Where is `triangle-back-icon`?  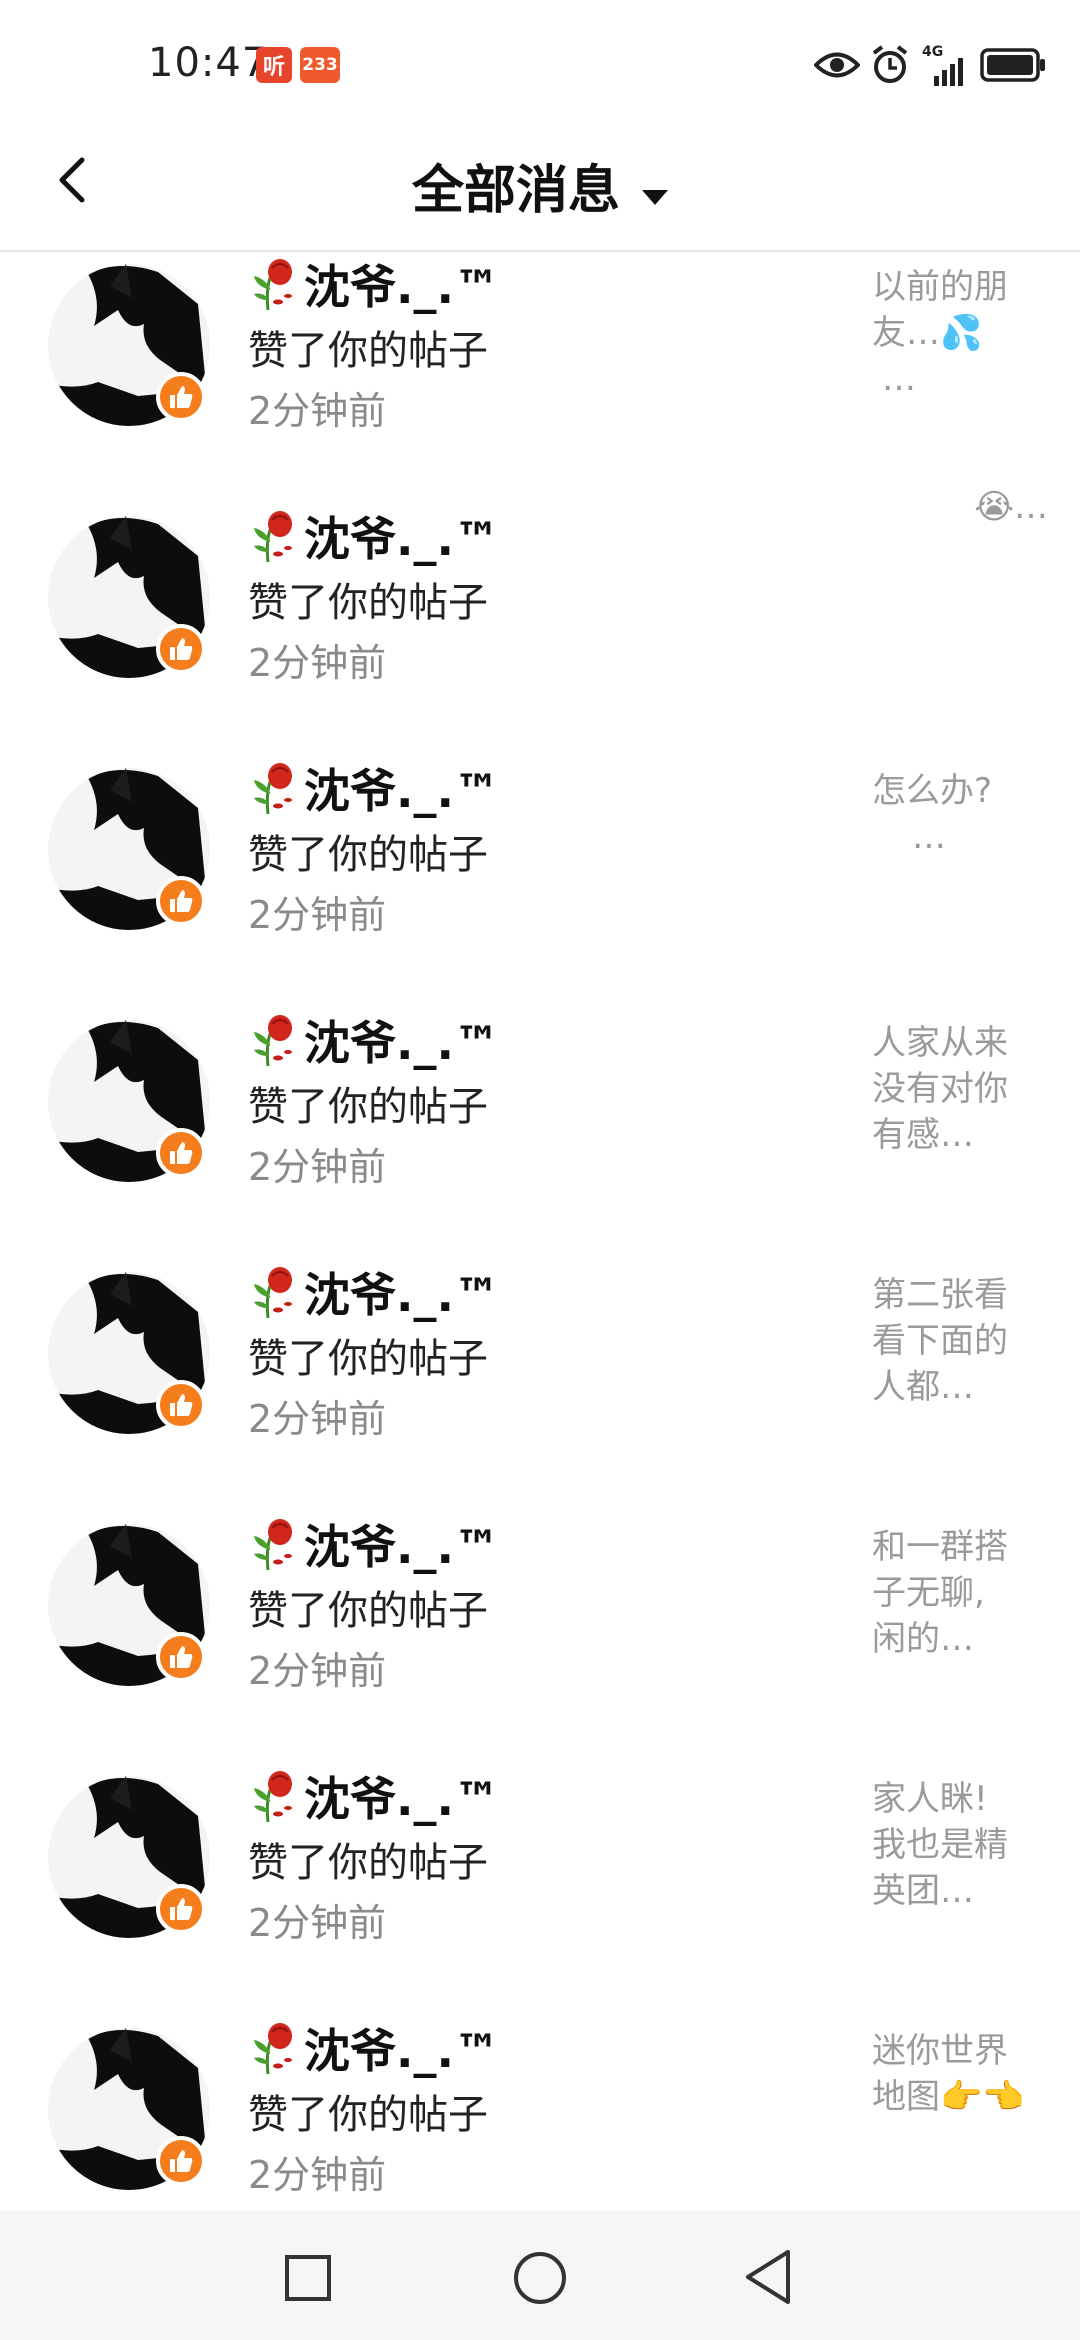 triangle-back-icon is located at coordinates (768, 2277).